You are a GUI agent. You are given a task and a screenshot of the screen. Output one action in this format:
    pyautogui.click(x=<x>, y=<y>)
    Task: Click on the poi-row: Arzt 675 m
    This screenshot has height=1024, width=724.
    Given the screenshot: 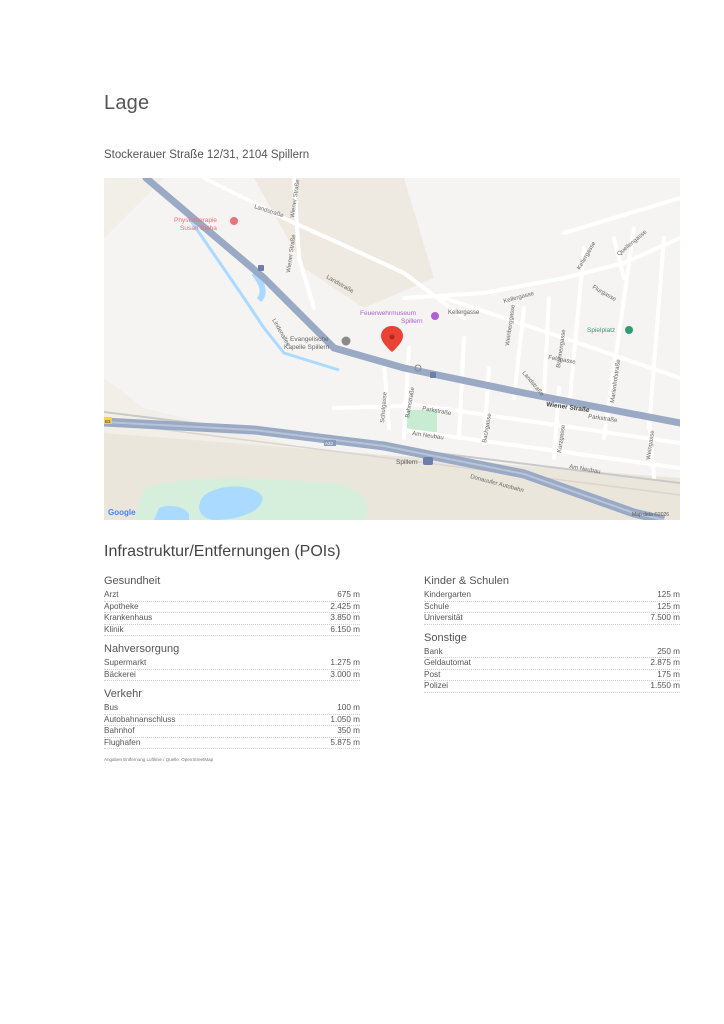 What is the action you would take?
    pyautogui.click(x=232, y=596)
    